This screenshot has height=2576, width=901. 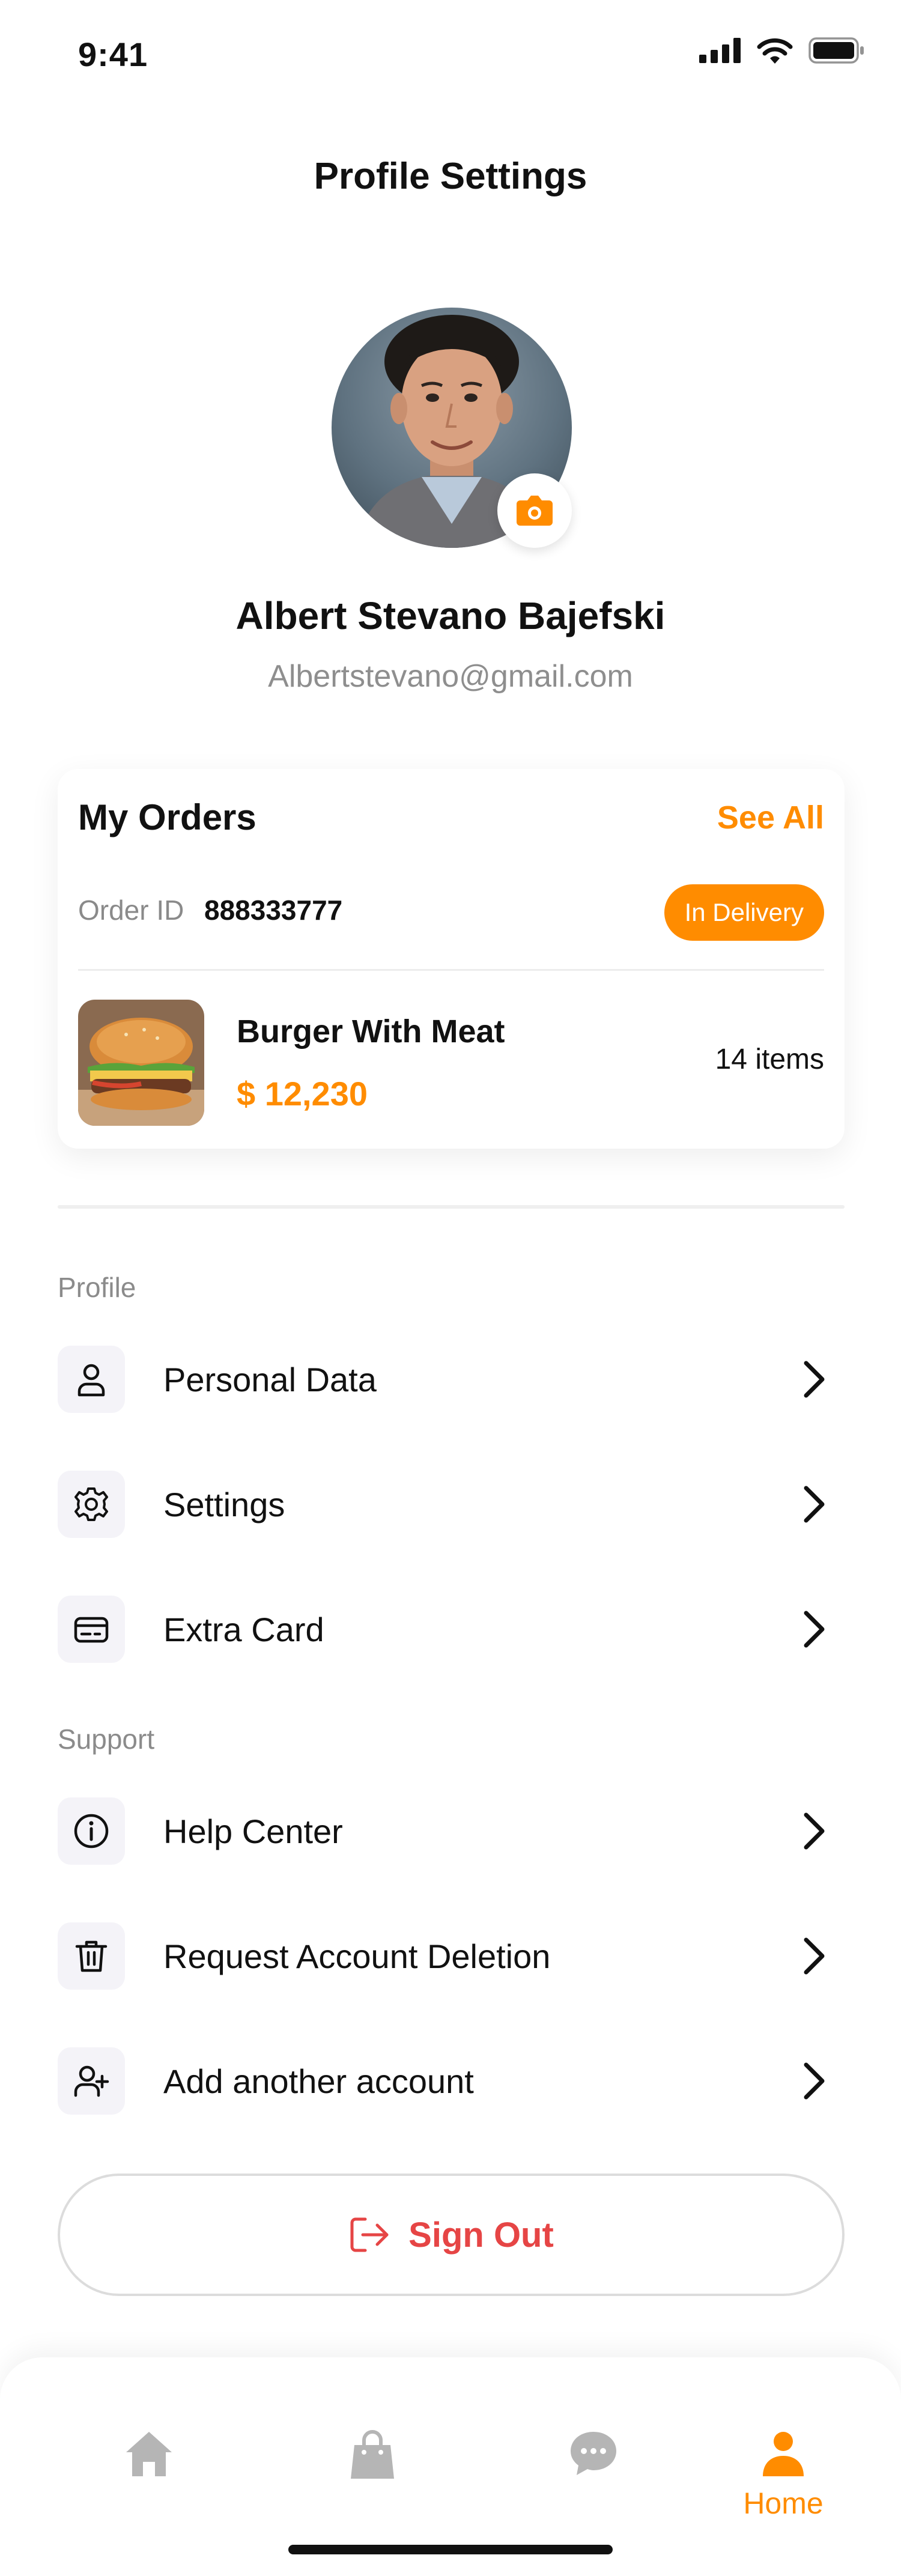 I want to click on menu-label: Settings, so click(x=224, y=1504).